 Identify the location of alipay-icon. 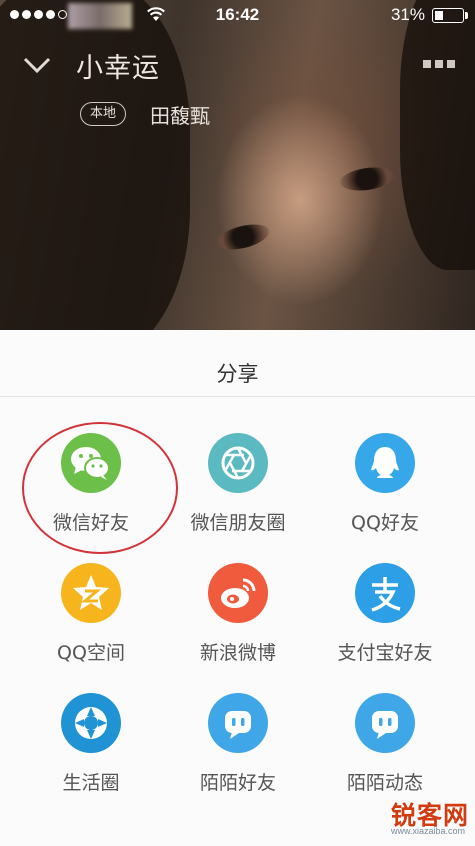
(385, 593).